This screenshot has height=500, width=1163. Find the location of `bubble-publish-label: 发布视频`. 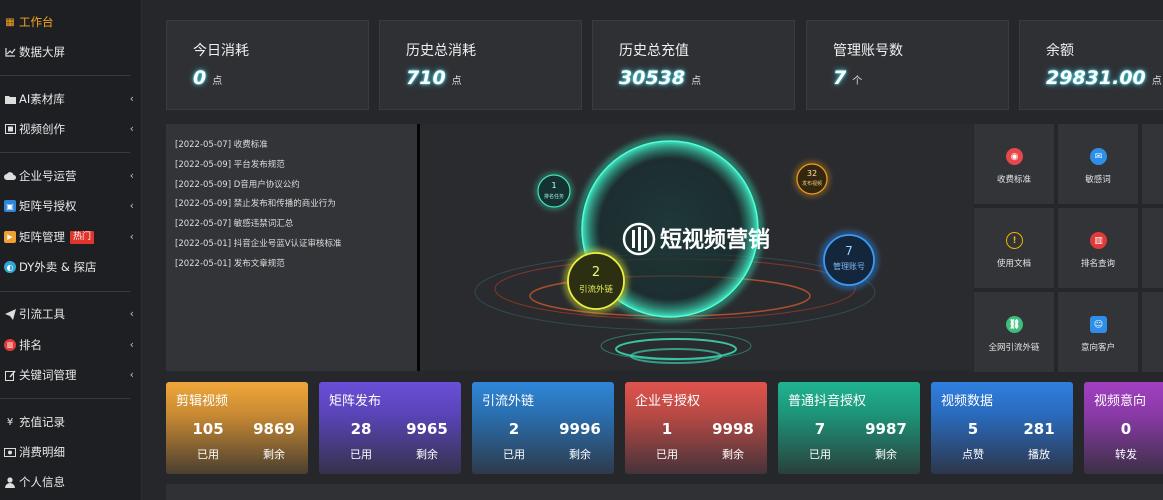

bubble-publish-label: 发布视频 is located at coordinates (812, 183).